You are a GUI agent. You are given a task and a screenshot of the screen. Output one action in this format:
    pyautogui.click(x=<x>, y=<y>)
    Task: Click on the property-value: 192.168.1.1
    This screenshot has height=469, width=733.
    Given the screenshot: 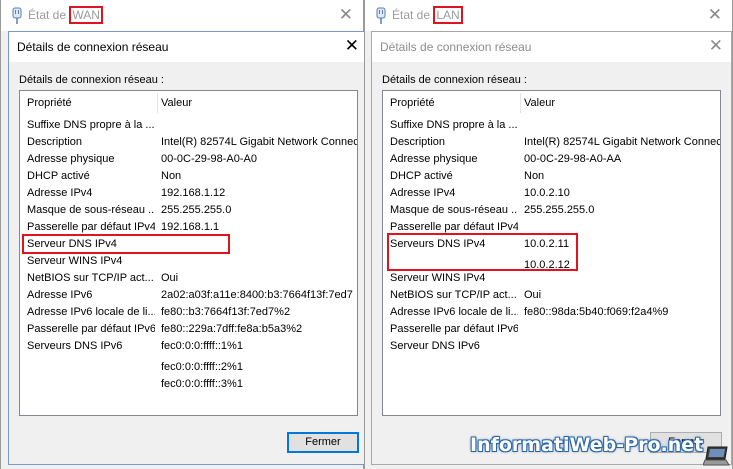 What is the action you would take?
    pyautogui.click(x=190, y=227)
    